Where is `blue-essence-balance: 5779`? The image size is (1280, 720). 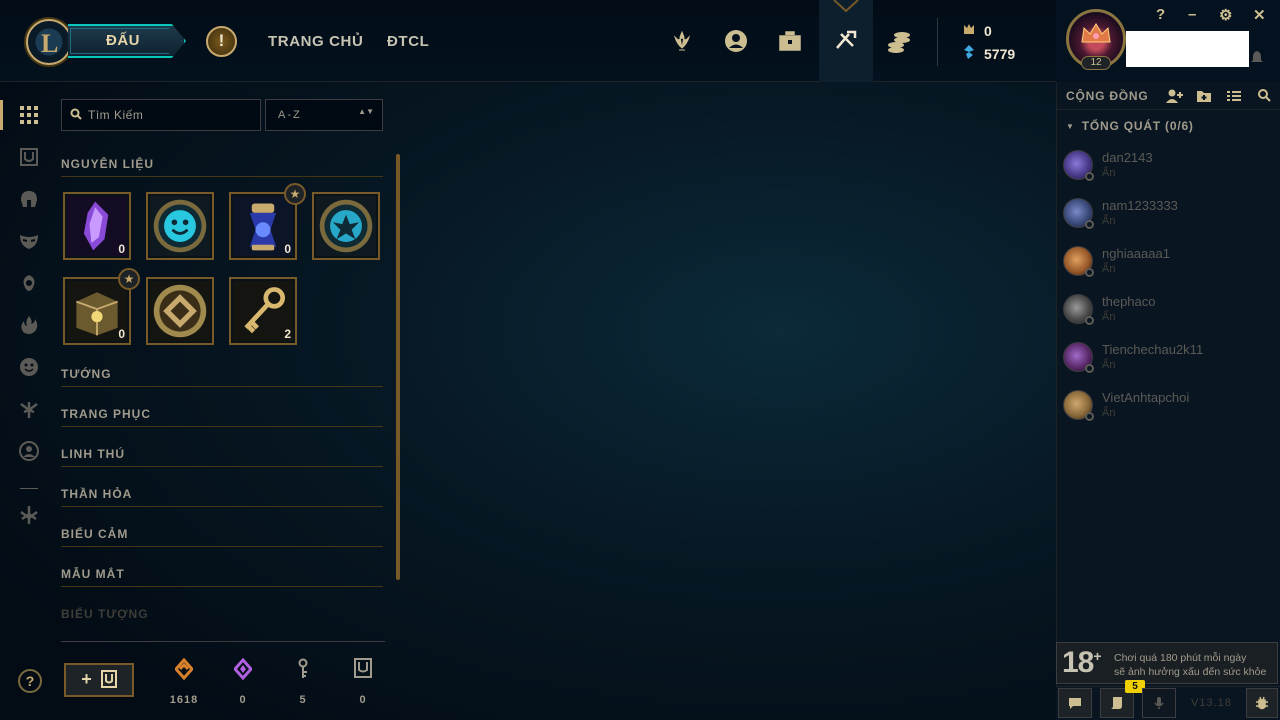
blue-essence-balance: 5779 is located at coordinates (988, 53).